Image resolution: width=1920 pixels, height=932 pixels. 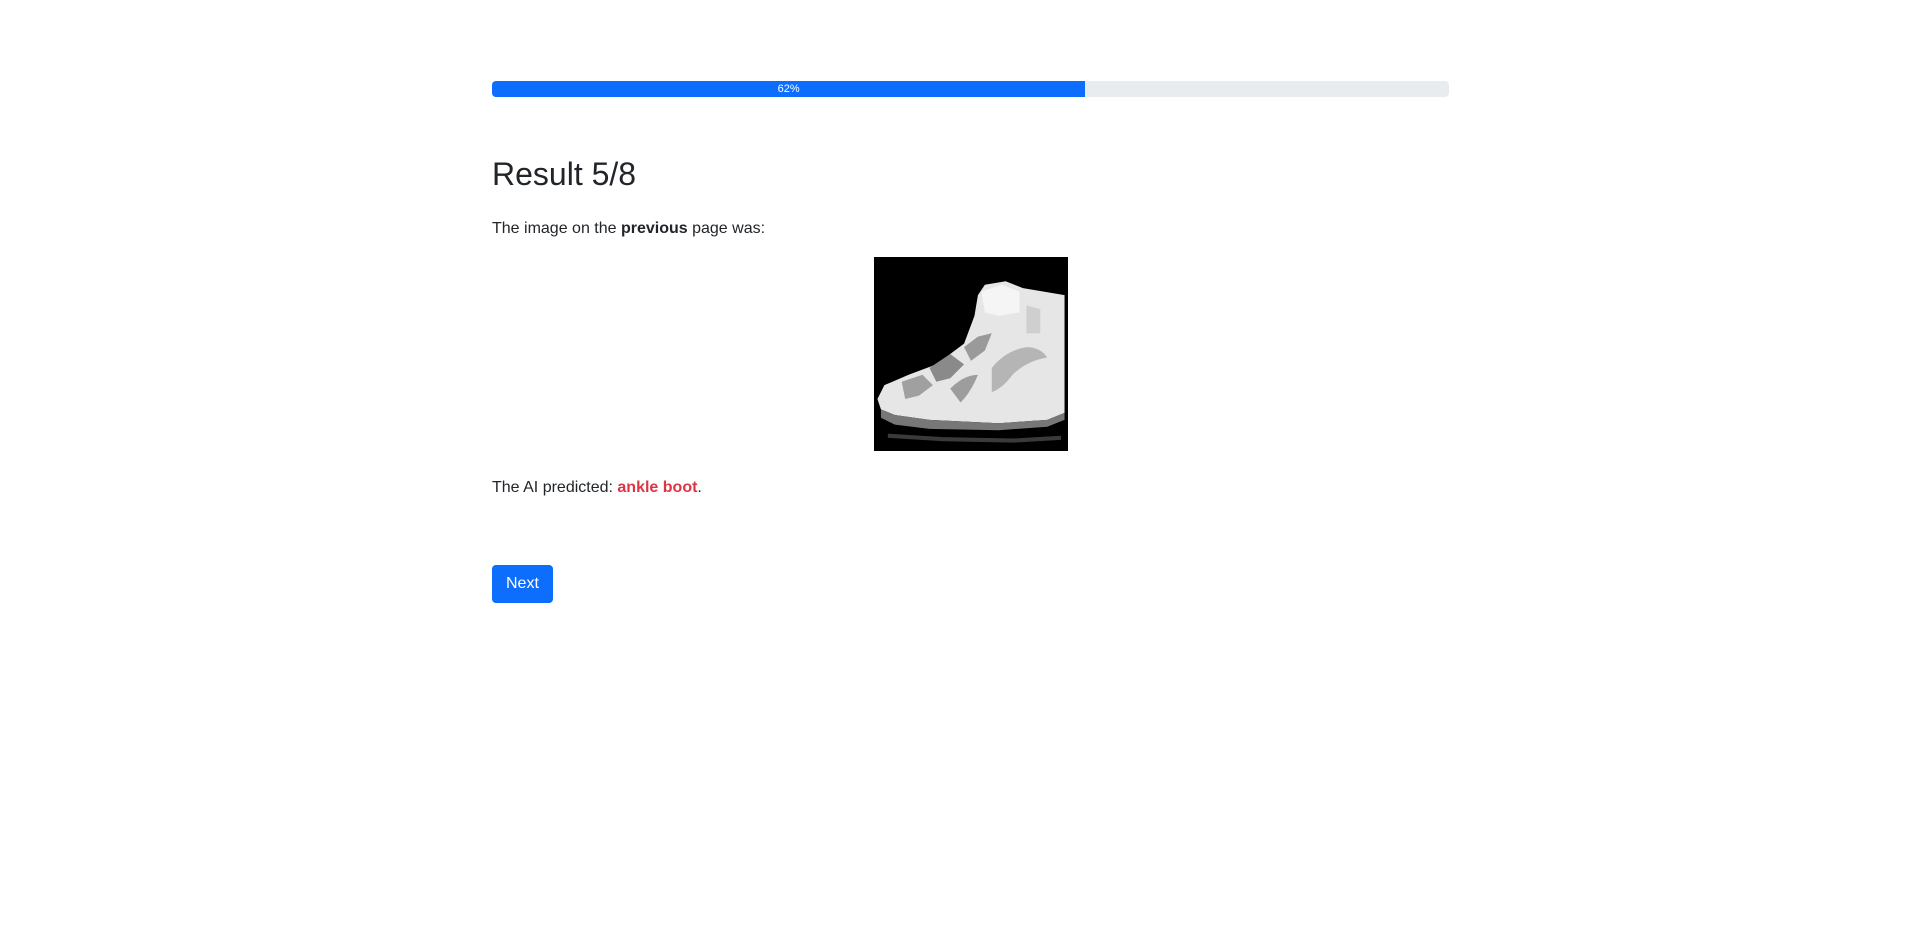 I want to click on progress-fill: 62%, so click(x=789, y=89).